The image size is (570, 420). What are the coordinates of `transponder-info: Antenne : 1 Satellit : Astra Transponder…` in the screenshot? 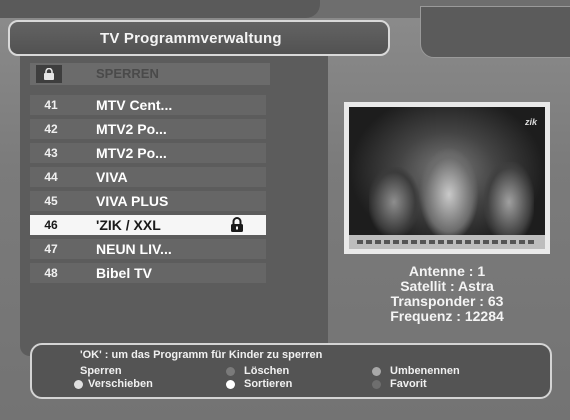 It's located at (447, 294).